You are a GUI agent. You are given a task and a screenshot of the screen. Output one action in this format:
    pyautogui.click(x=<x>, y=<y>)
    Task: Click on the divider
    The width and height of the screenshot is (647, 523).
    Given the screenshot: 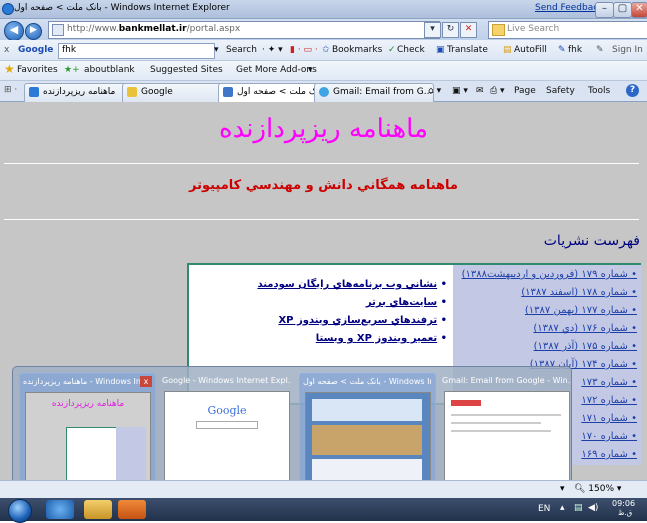 What is the action you would take?
    pyautogui.click(x=321, y=163)
    